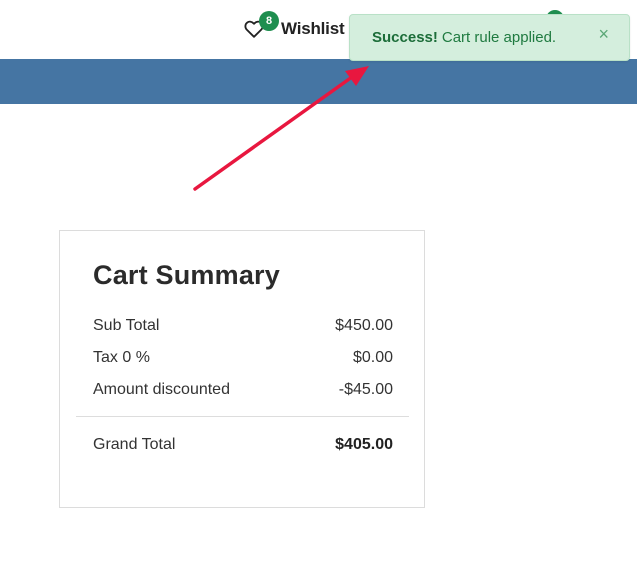  I want to click on navigation-bar, so click(318, 81).